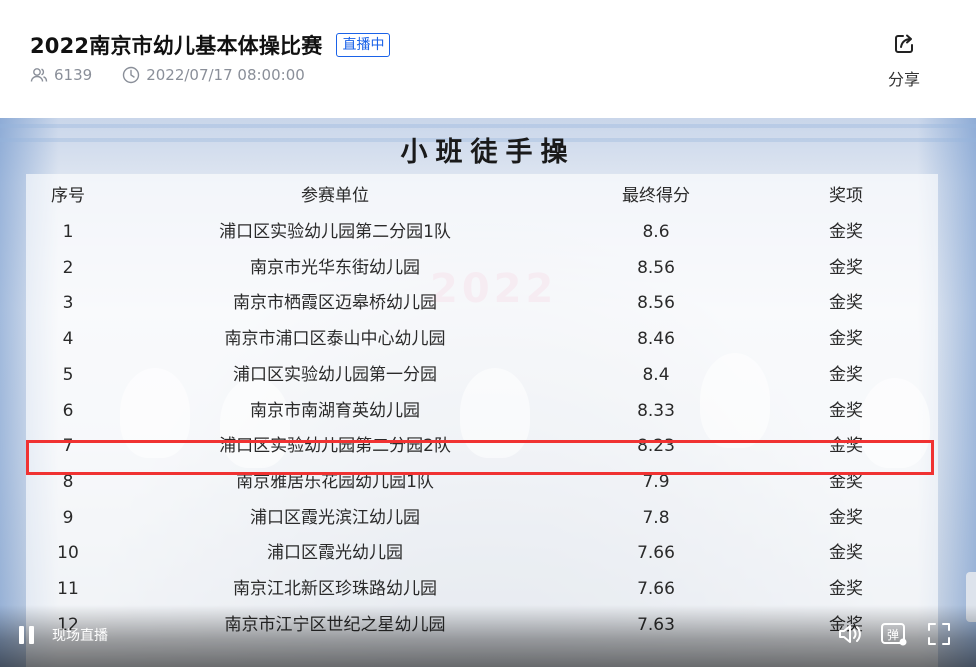 The width and height of the screenshot is (976, 667). I want to click on row-index: 3, so click(68, 303).